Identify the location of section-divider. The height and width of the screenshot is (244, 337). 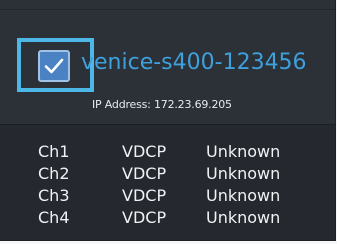
(167, 124).